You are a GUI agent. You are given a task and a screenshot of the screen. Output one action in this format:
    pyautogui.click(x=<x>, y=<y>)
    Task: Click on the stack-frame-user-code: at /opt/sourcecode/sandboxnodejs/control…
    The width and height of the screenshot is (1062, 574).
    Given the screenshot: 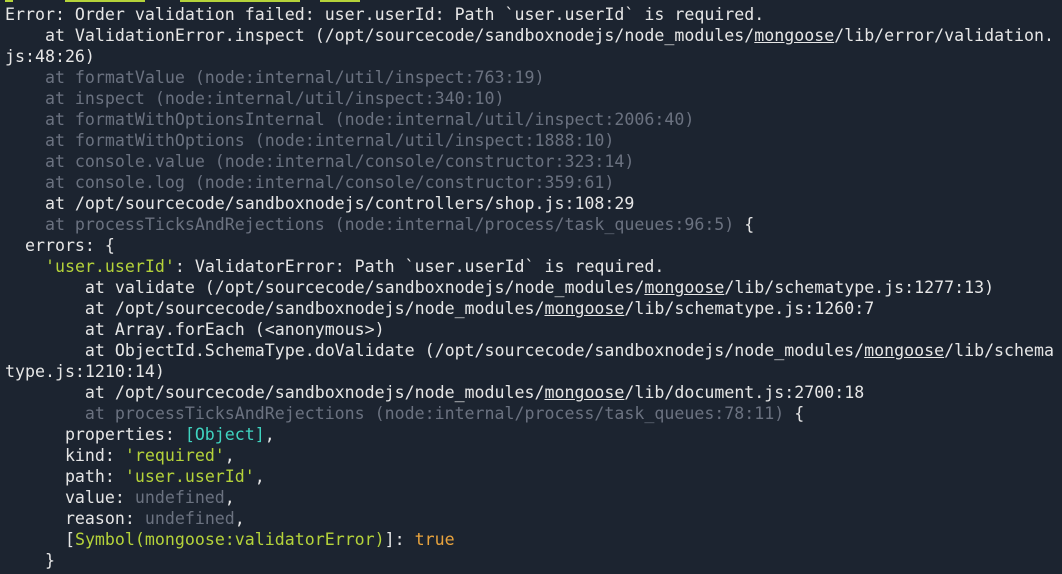 What is the action you would take?
    pyautogui.click(x=320, y=203)
    